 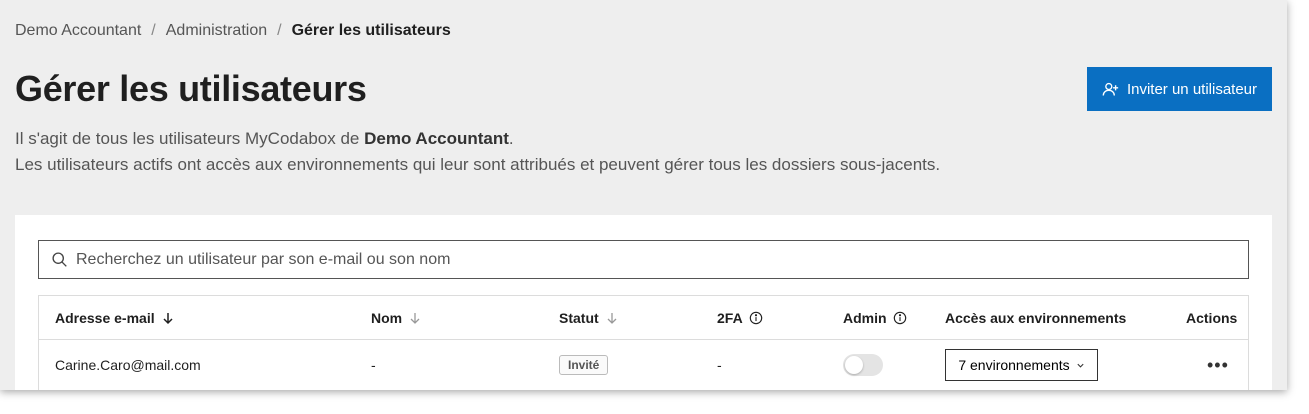 I want to click on environments-cell: 7 environnements, so click(x=1021, y=365).